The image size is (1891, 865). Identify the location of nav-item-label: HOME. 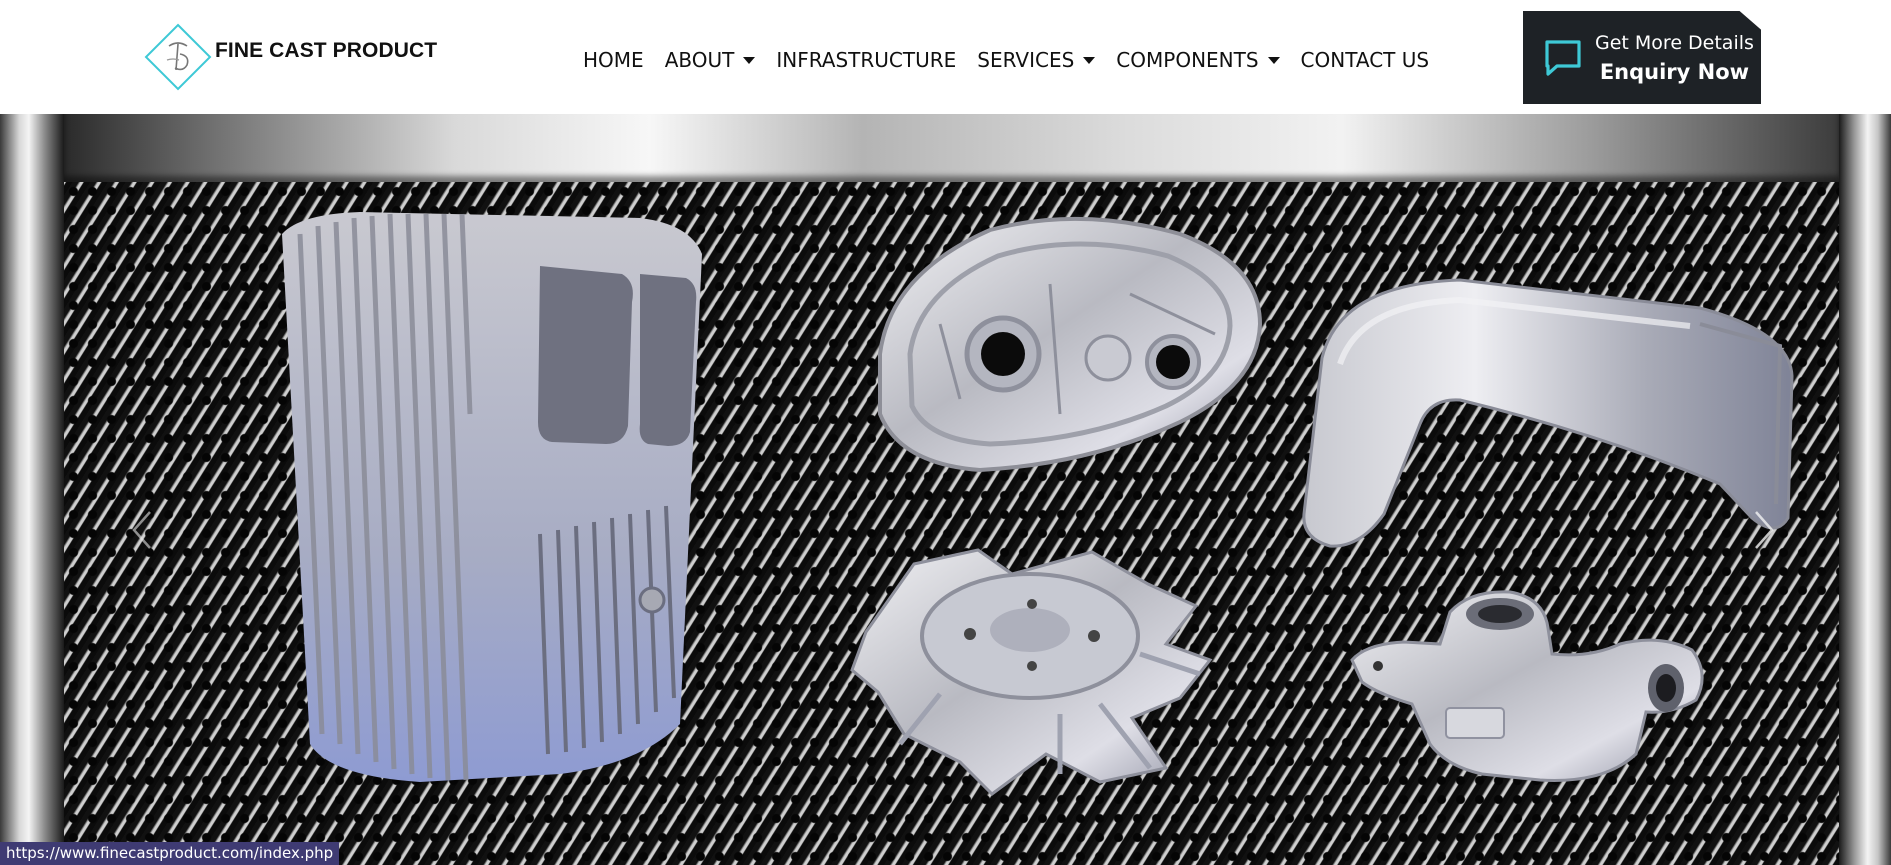
(613, 60).